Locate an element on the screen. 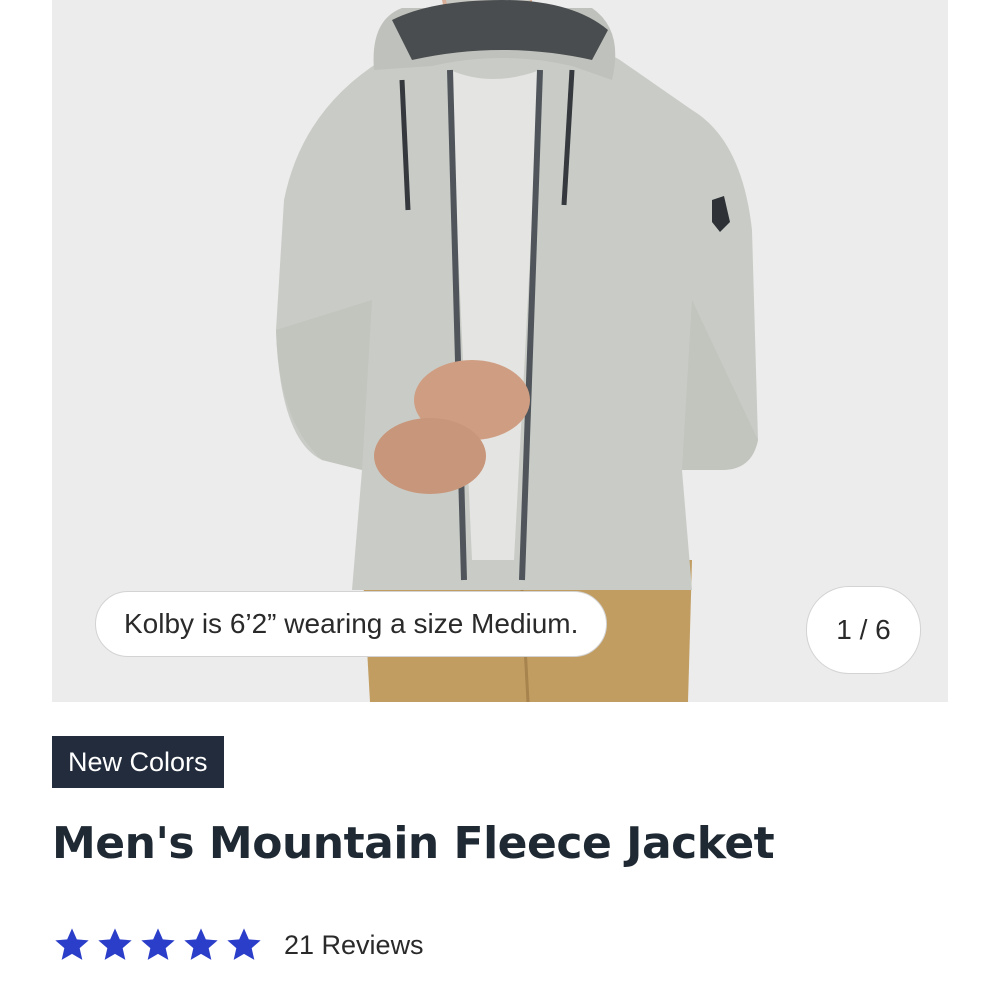 The width and height of the screenshot is (1000, 1000). badge-label: New Colors is located at coordinates (138, 761).